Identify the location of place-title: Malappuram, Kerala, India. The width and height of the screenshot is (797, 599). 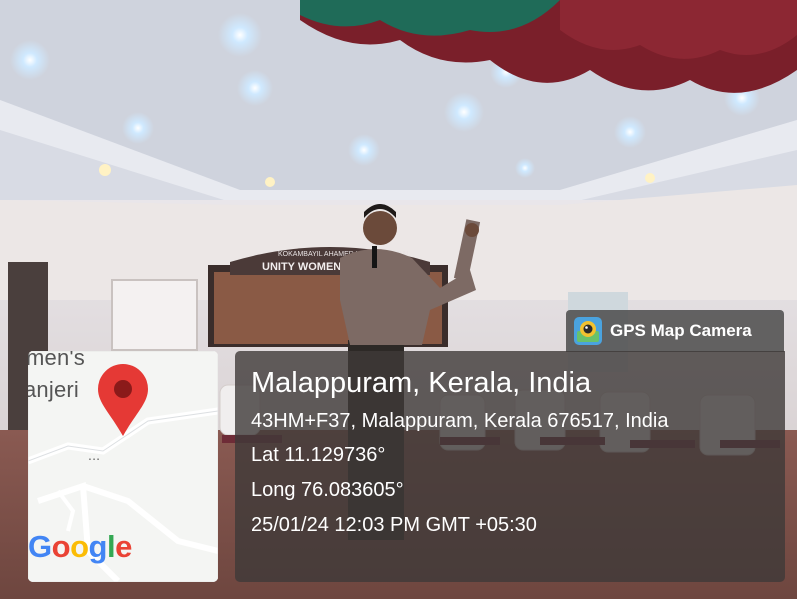
(421, 383).